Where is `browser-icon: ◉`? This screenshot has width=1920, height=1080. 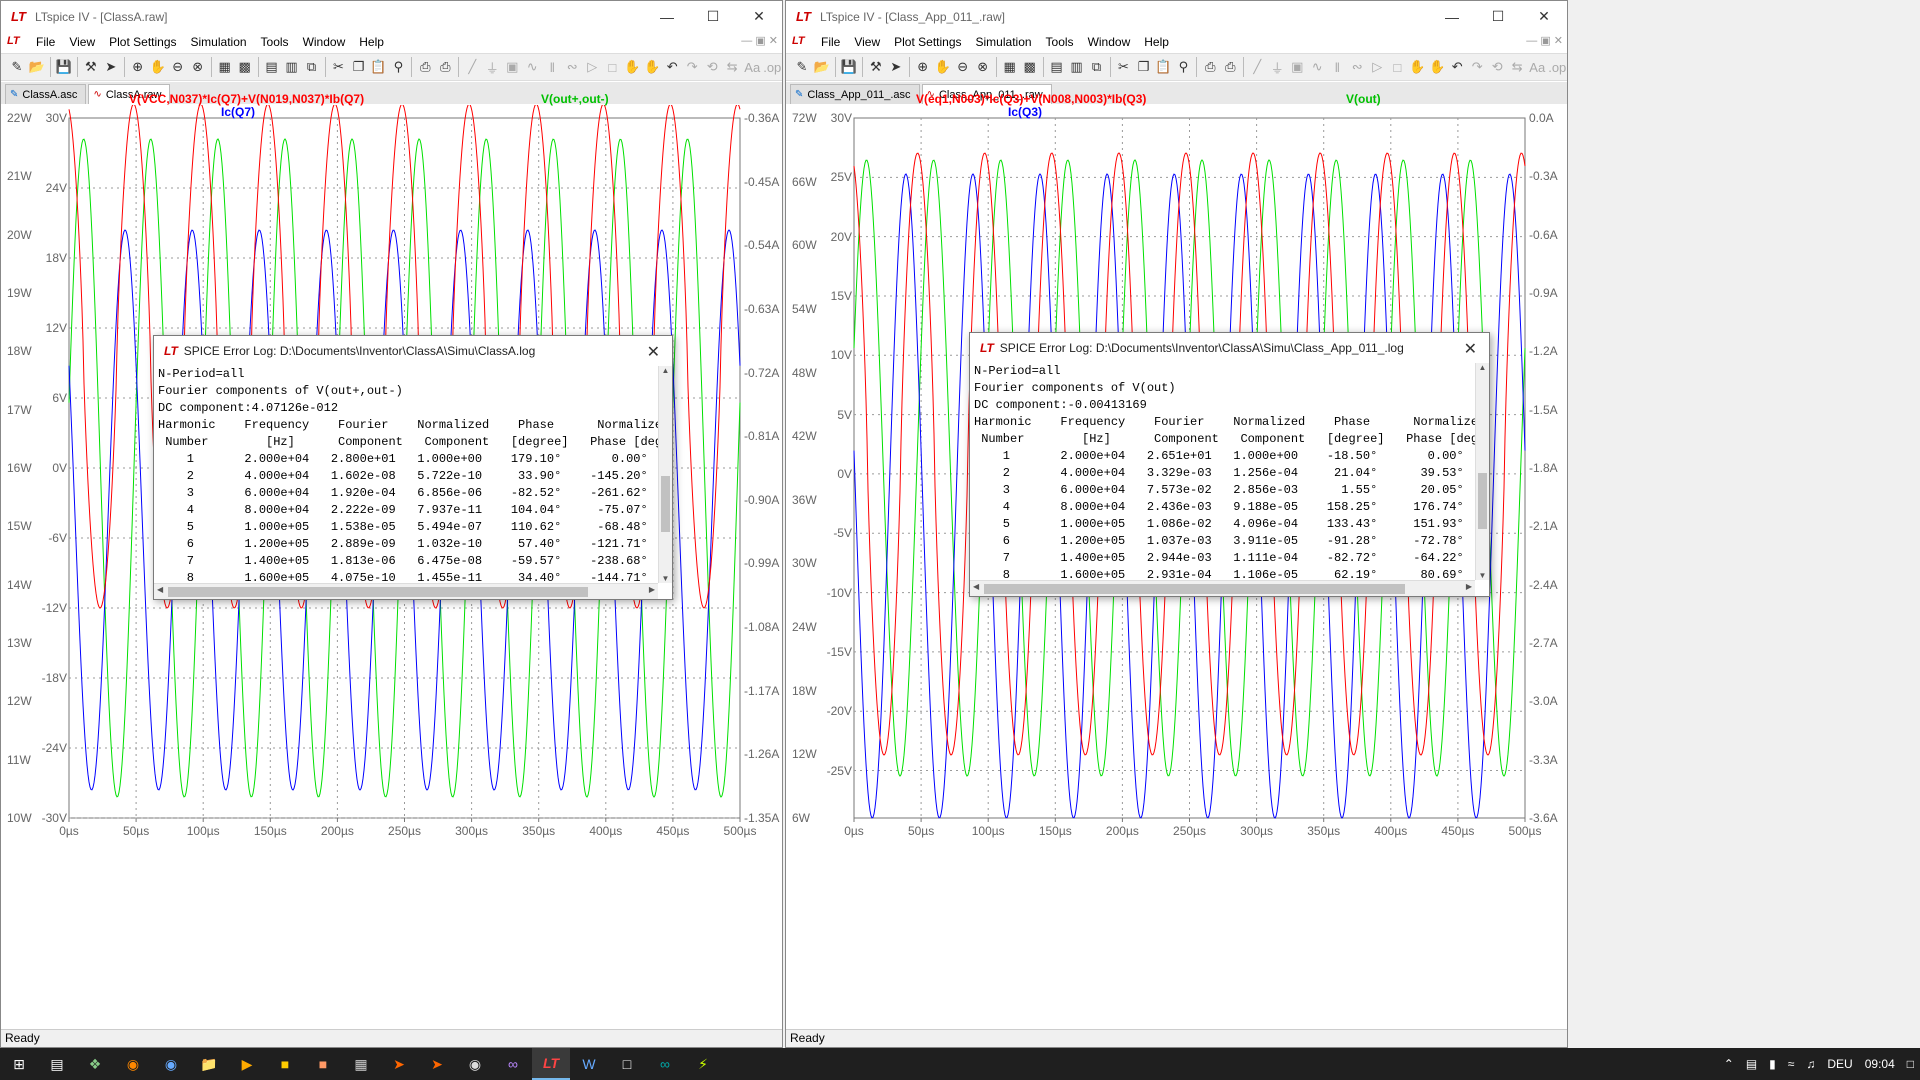 browser-icon: ◉ is located at coordinates (171, 1064).